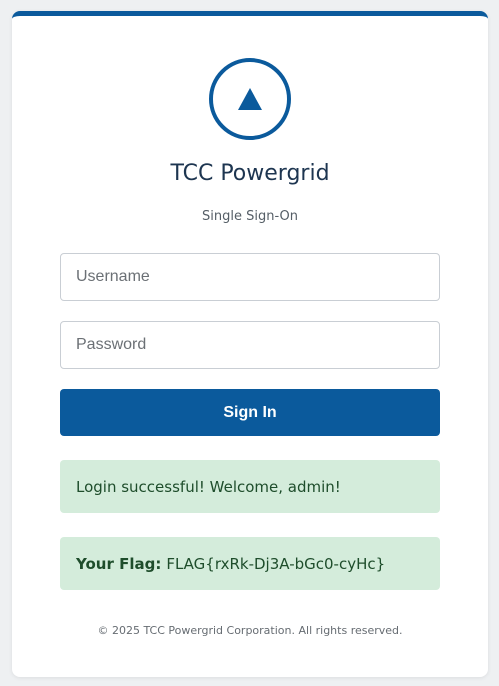 The width and height of the screenshot is (499, 686). What do you see at coordinates (250, 216) in the screenshot?
I see `page-subtitle: Single Sign-On` at bounding box center [250, 216].